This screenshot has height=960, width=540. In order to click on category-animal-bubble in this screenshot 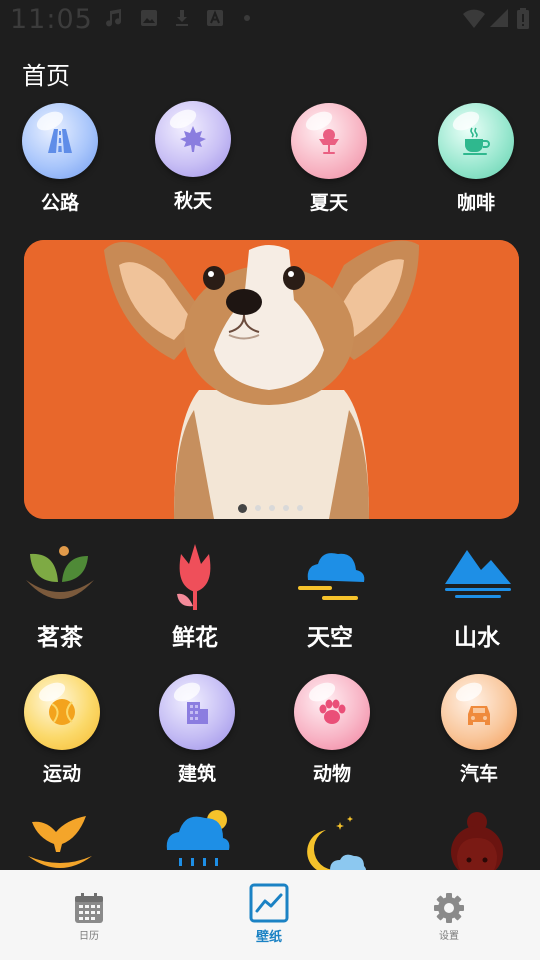, I will do `click(332, 712)`.